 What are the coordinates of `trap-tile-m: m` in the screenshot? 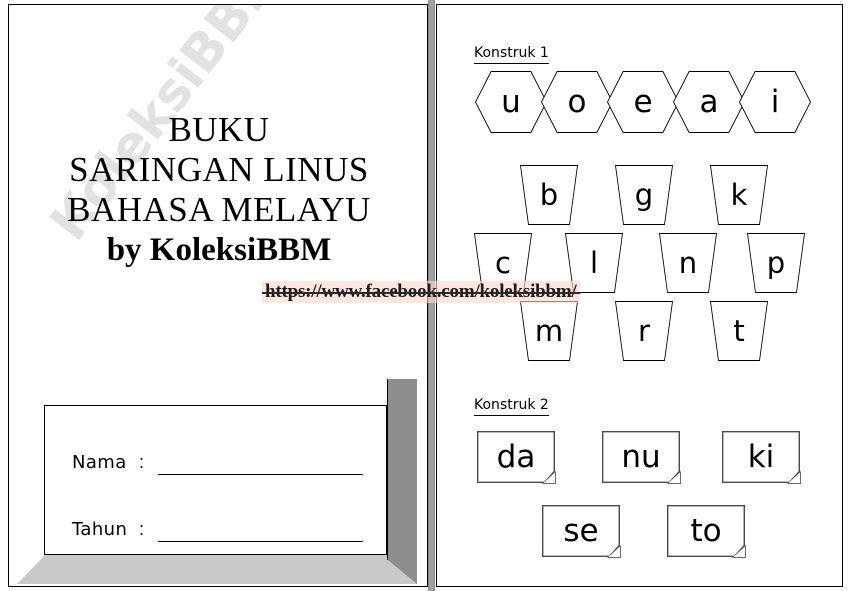 It's located at (549, 331).